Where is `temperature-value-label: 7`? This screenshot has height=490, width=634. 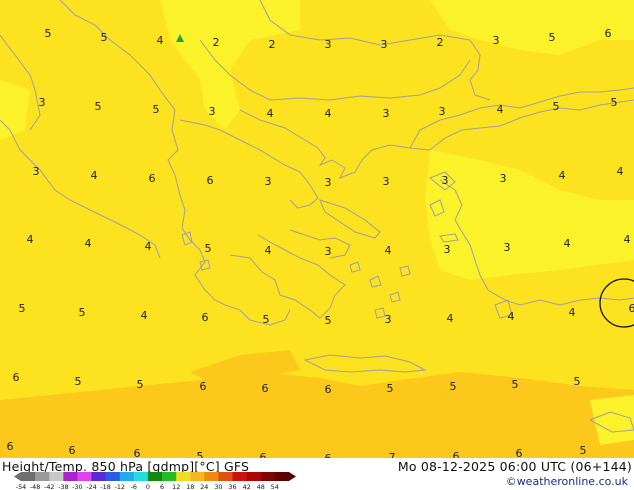 temperature-value-label: 7 is located at coordinates (392, 454).